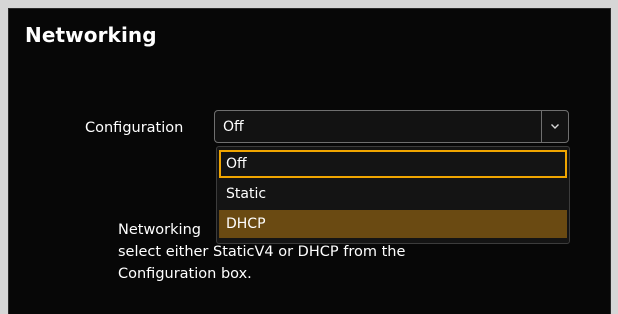 Image resolution: width=618 pixels, height=314 pixels. Describe the element at coordinates (91, 35) in the screenshot. I see `page-title: Networking` at that location.